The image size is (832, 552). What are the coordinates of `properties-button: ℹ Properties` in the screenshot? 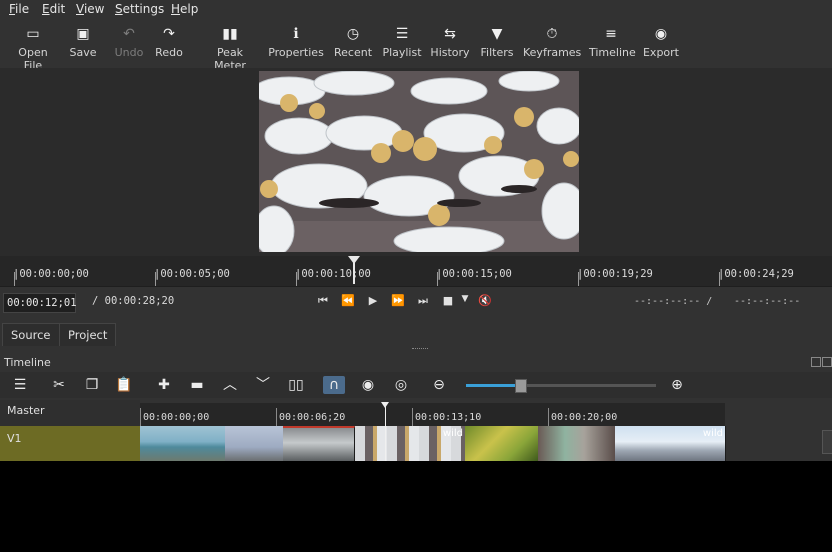 It's located at (296, 44).